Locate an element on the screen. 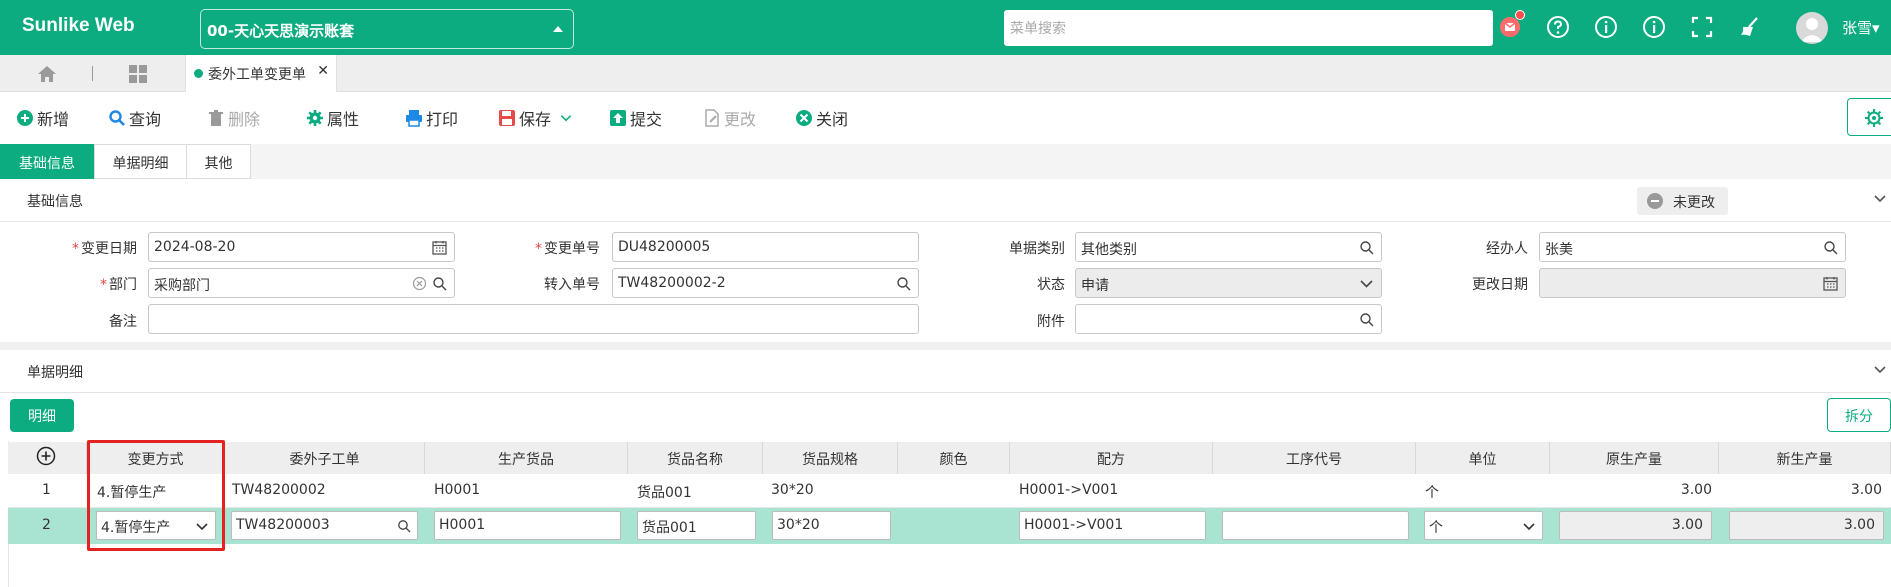  basic-info-header: 基础信息 未更改 is located at coordinates (945, 200).